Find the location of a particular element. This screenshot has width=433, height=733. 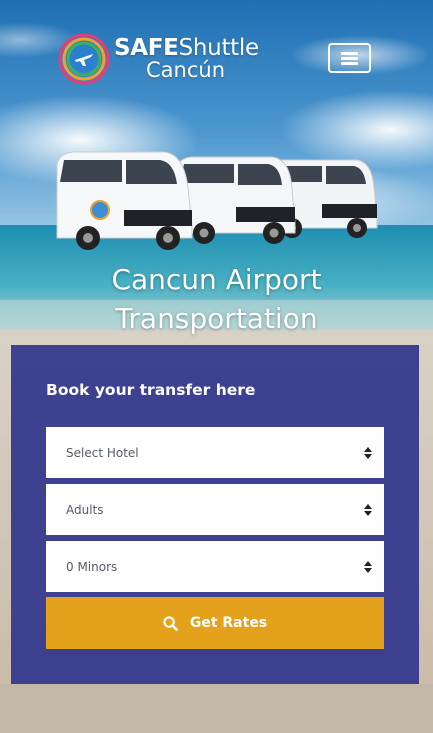

logo-wordmark-city: Cancún is located at coordinates (186, 70).